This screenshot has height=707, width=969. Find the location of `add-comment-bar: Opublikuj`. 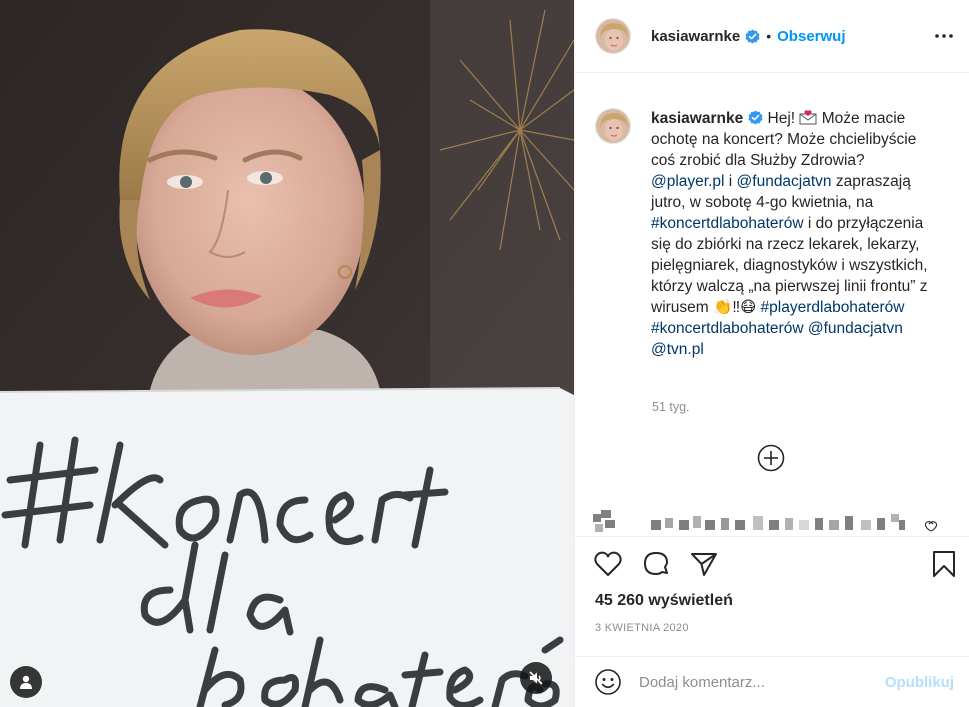

add-comment-bar: Opublikuj is located at coordinates (772, 681).